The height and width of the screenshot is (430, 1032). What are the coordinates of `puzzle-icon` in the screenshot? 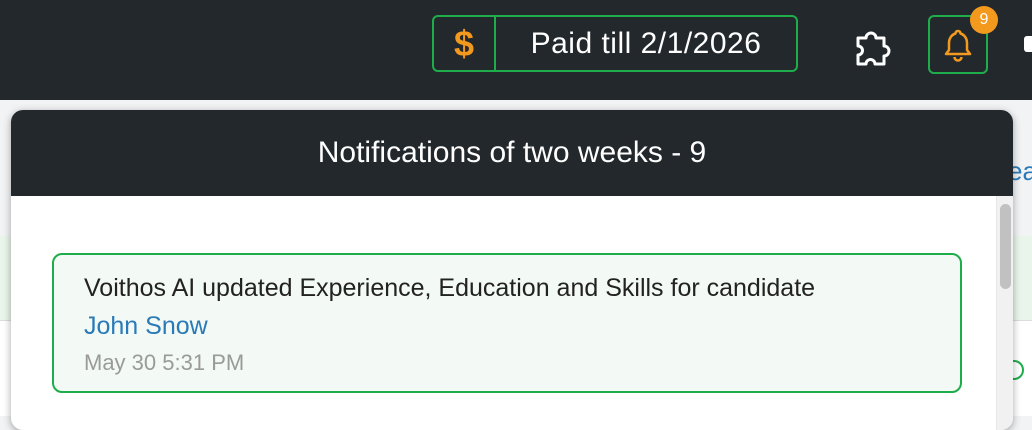 It's located at (871, 47).